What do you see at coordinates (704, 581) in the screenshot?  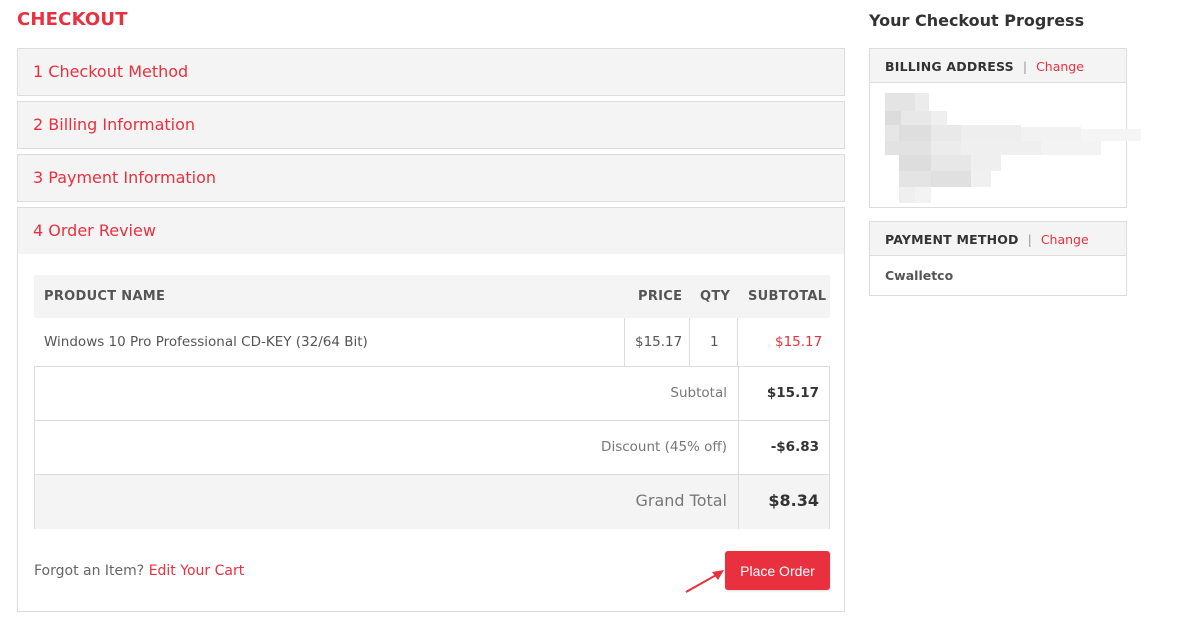 I see `arrow-annotation-icon` at bounding box center [704, 581].